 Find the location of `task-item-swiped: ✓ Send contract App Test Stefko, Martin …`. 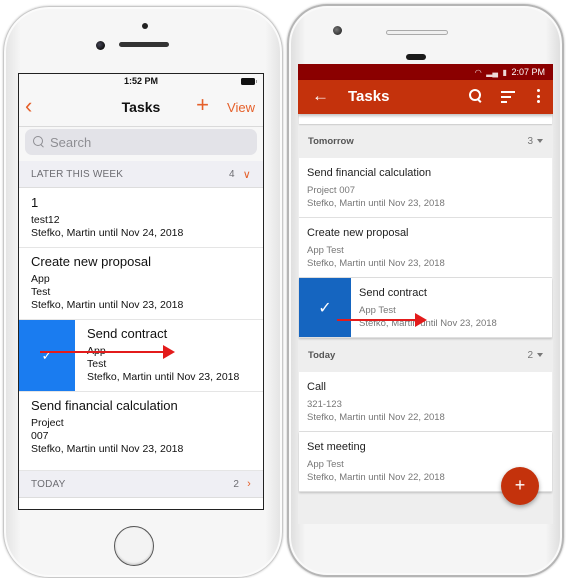

task-item-swiped: ✓ Send contract App Test Stefko, Martin … is located at coordinates (141, 356).